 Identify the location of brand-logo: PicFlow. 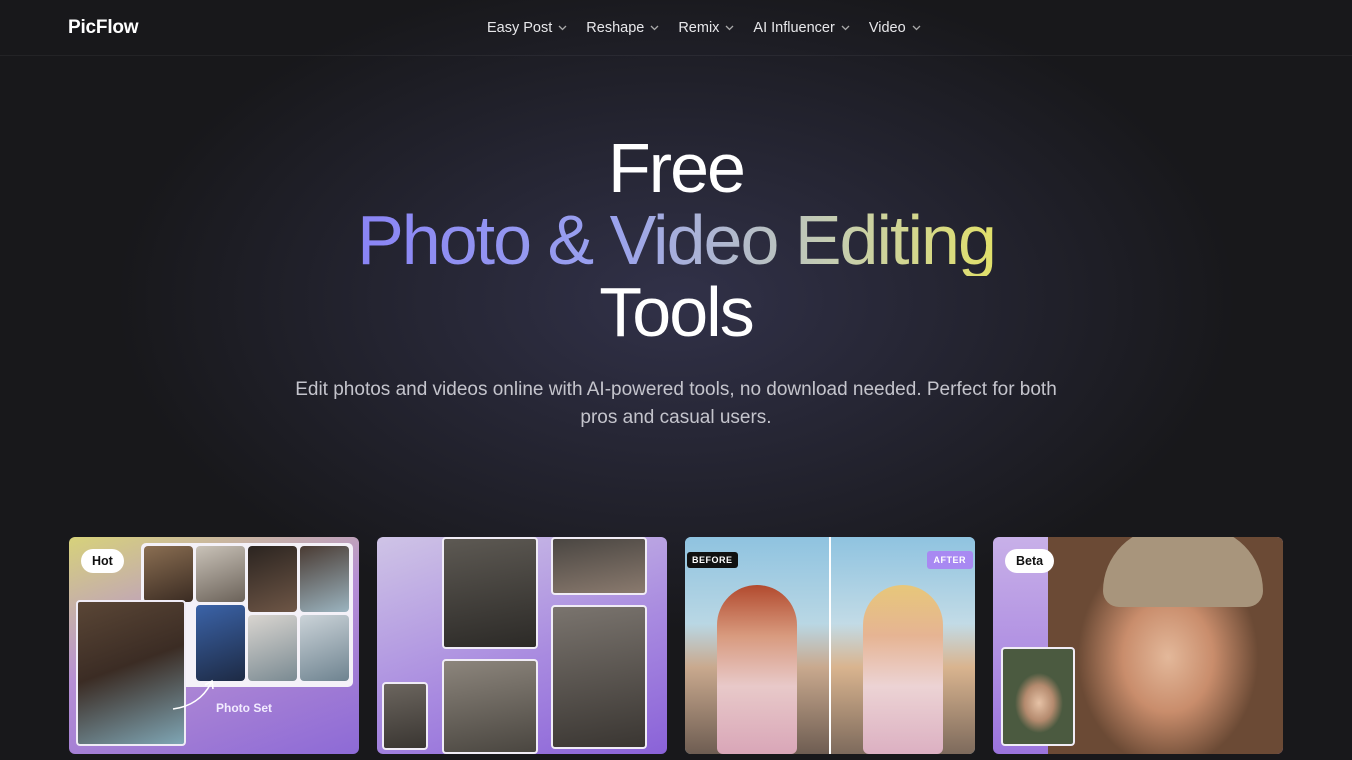
(103, 28).